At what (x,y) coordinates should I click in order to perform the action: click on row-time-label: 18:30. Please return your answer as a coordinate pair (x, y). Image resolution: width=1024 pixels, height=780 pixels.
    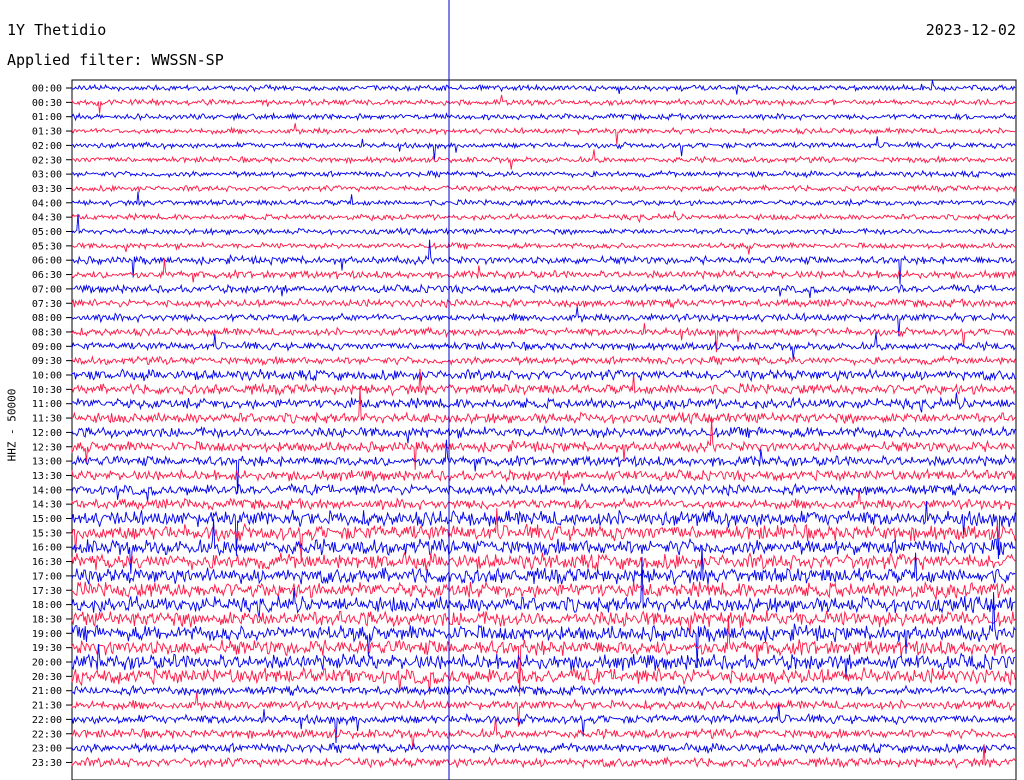
    Looking at the image, I should click on (47, 619).